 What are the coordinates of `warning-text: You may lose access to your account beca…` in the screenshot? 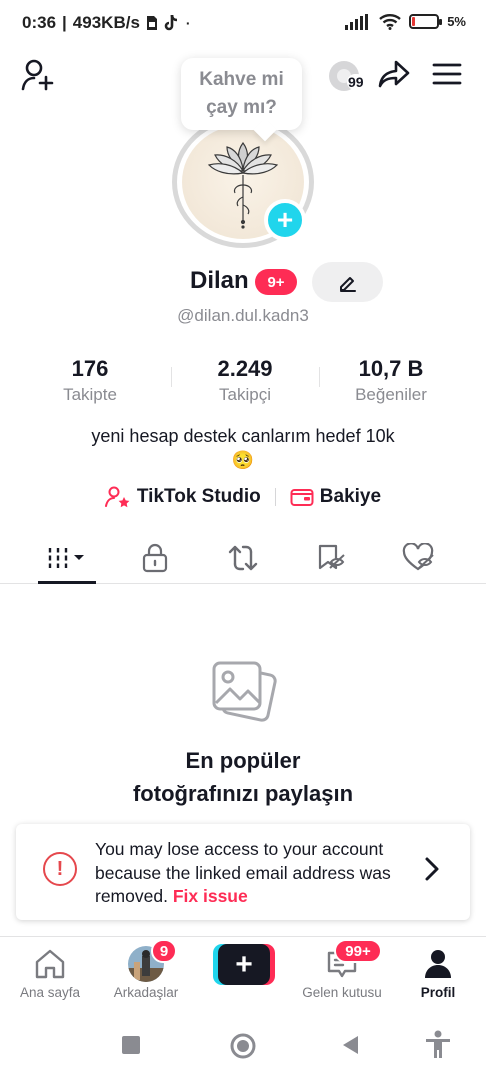 It's located at (255, 873).